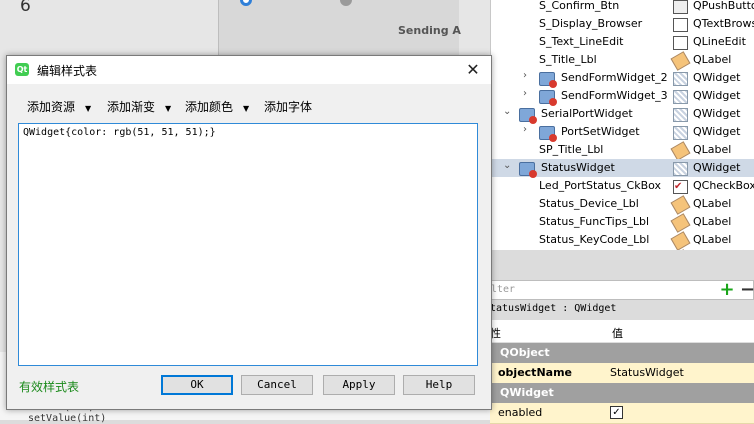 The height and width of the screenshot is (424, 754). I want to click on add-resource-menu: 添加资源 ▼, so click(59, 106).